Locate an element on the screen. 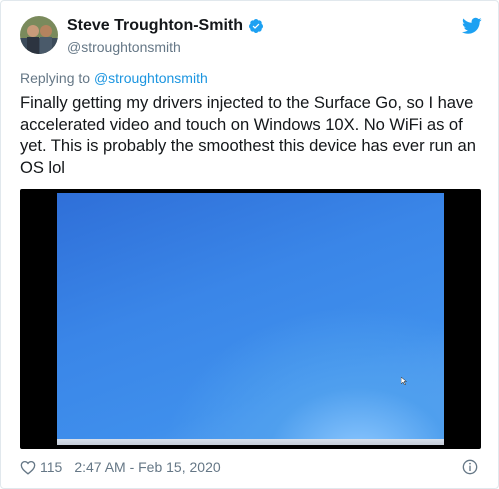  avatar-image is located at coordinates (39, 35).